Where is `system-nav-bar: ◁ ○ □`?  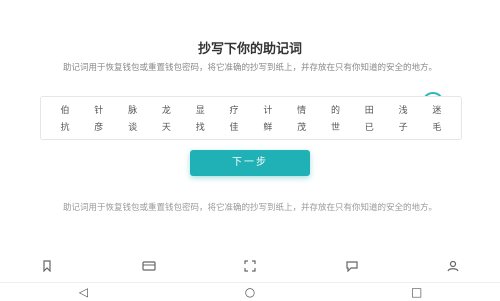 system-nav-bar: ◁ ○ □ is located at coordinates (250, 291).